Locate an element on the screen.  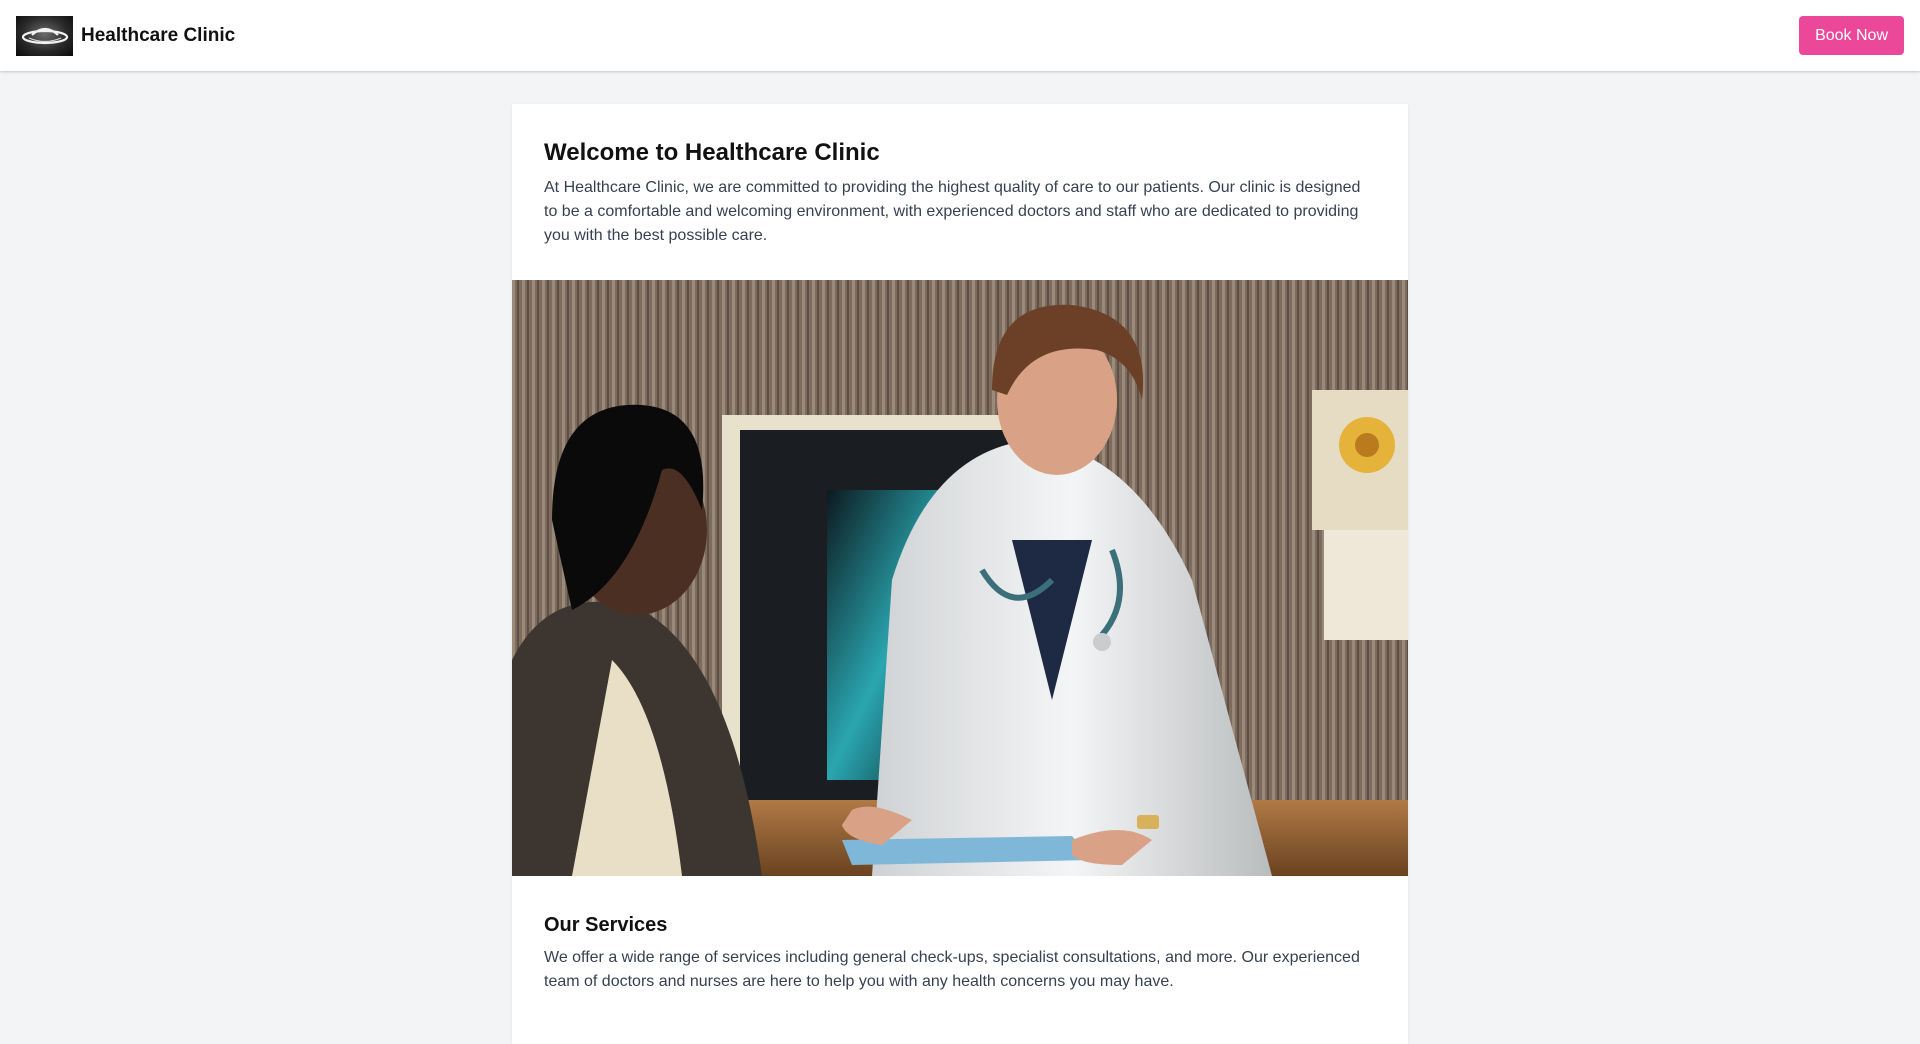
clinic-logo-icon is located at coordinates (44, 35).